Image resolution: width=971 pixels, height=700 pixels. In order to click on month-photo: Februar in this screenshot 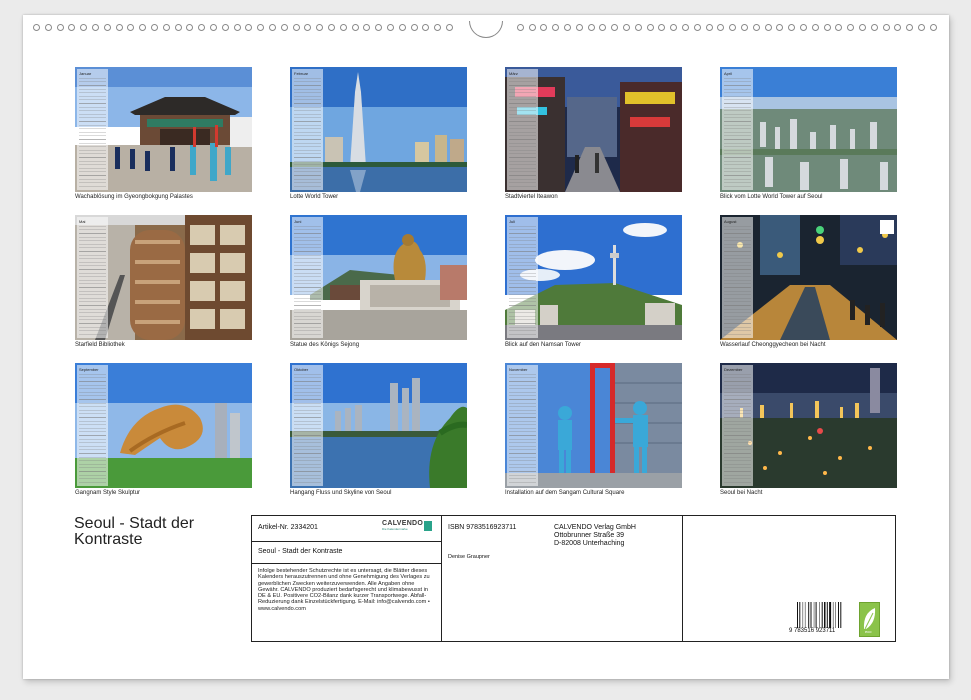, I will do `click(378, 129)`.